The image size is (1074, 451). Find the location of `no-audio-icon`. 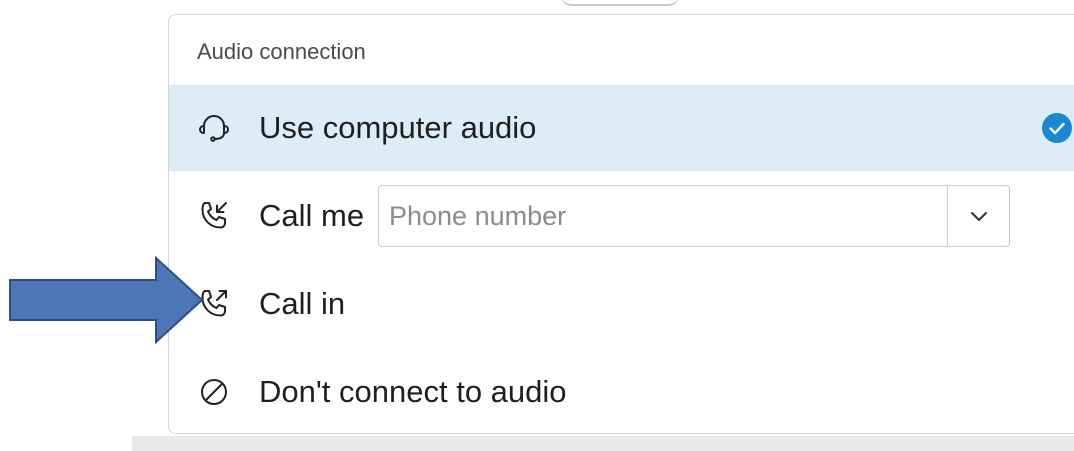

no-audio-icon is located at coordinates (214, 392).